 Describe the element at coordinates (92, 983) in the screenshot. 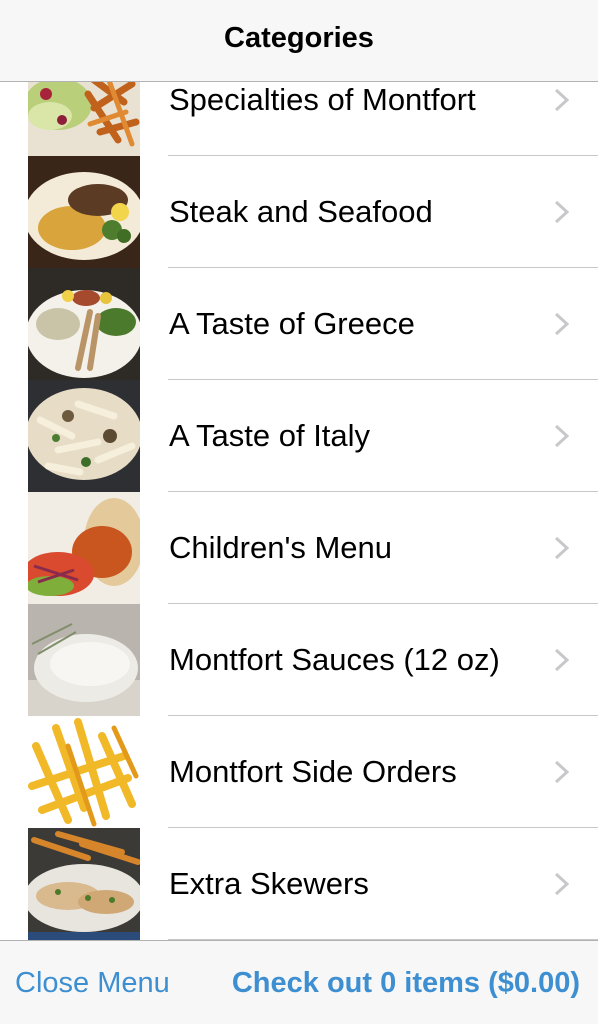

I see `close-menu-button: Close Menu` at that location.